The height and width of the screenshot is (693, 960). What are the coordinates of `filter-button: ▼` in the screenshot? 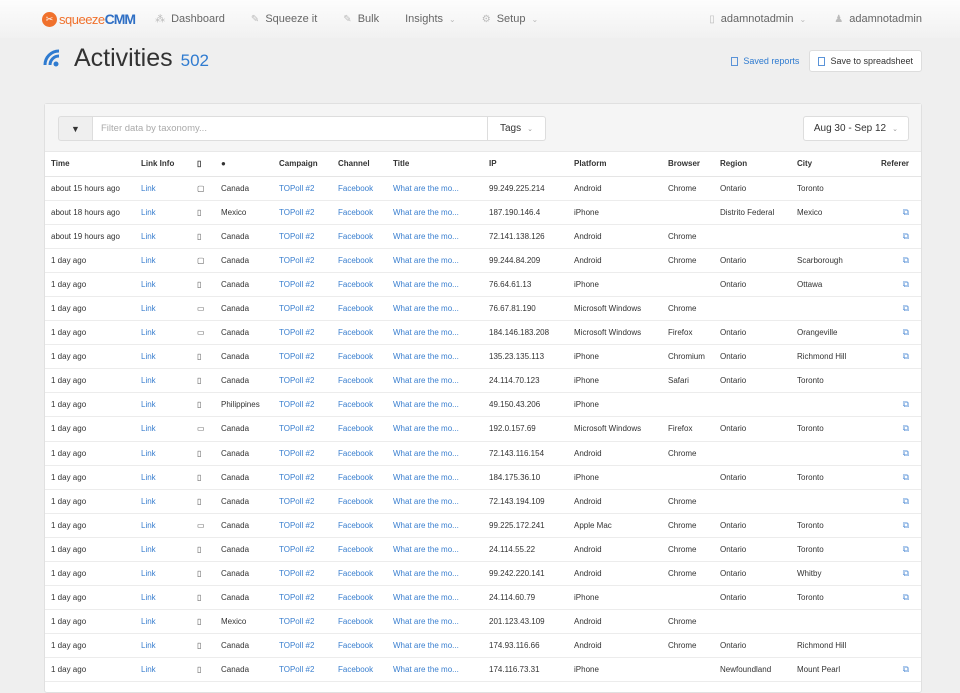 It's located at (75, 128).